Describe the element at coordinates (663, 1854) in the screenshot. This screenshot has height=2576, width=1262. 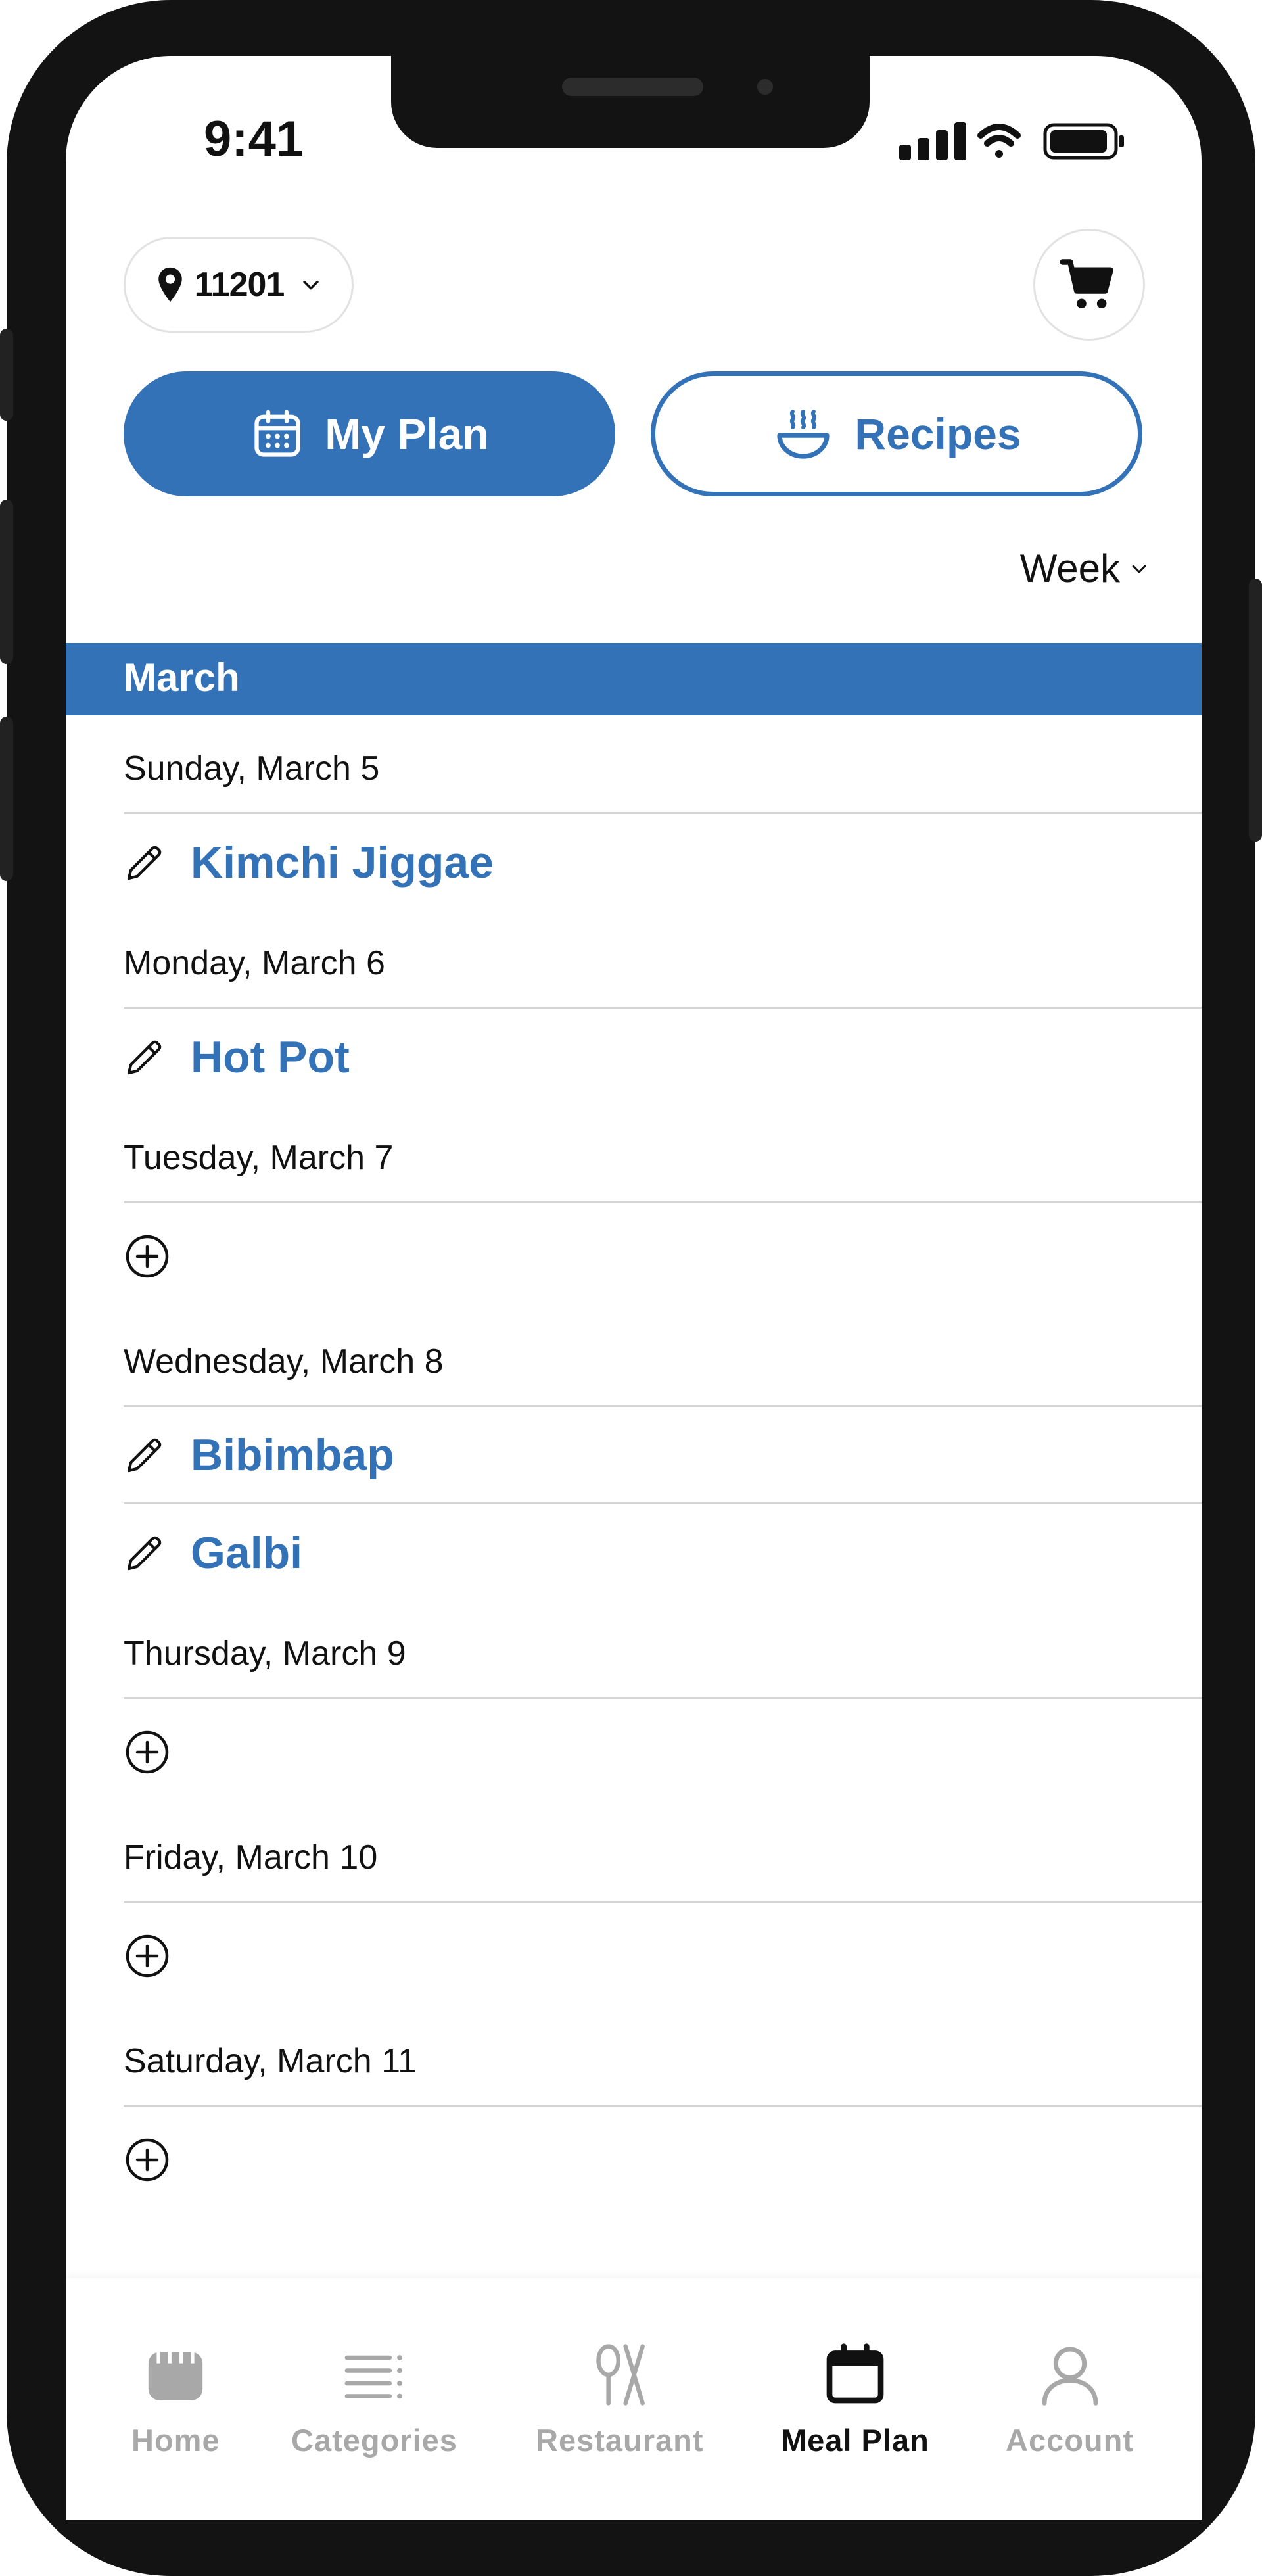
I see `day-header: Friday, March 10` at that location.